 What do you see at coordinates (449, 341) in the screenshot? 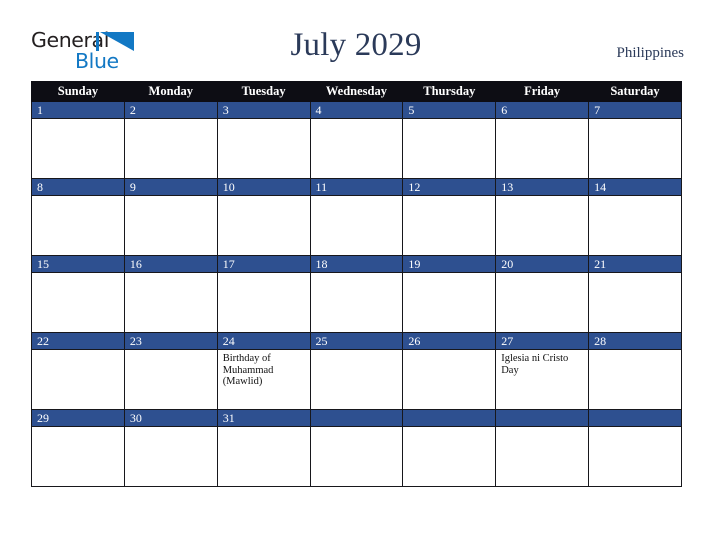
I see `day-number: 26` at bounding box center [449, 341].